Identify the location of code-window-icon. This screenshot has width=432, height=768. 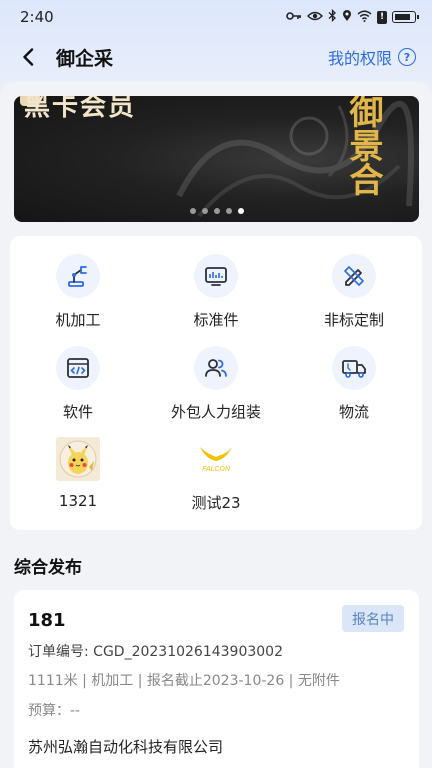
(78, 368).